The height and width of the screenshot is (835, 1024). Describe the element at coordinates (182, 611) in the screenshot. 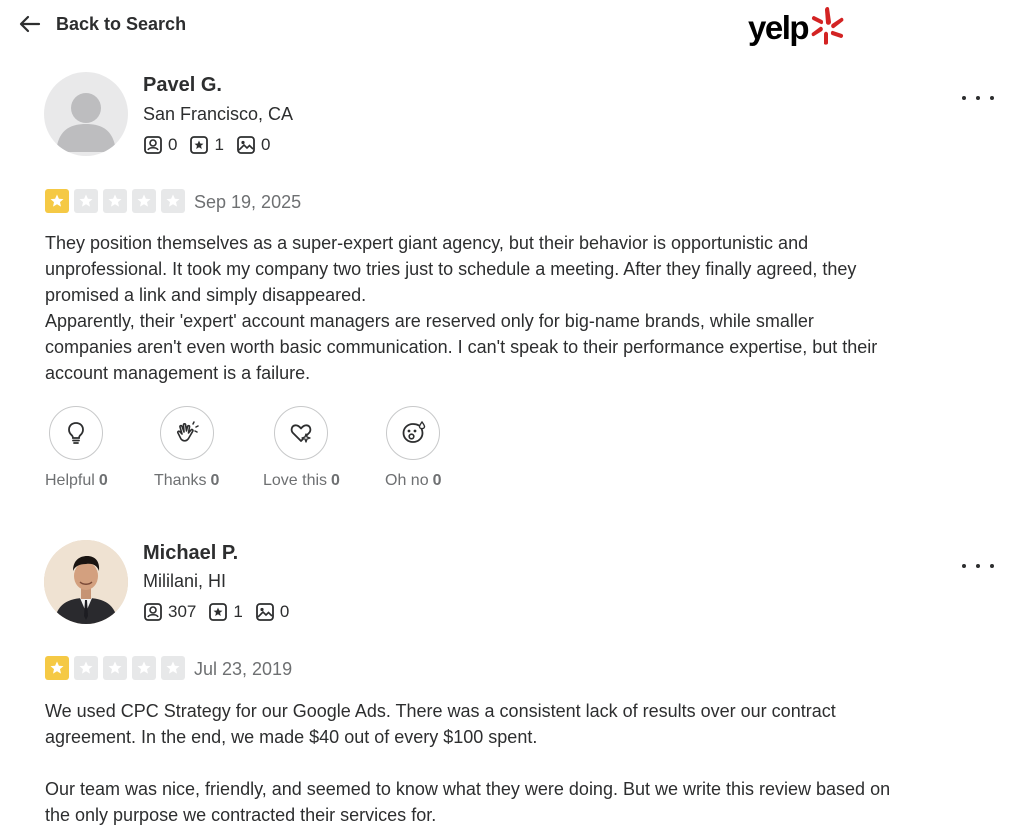

I see `friends-count: 307` at that location.